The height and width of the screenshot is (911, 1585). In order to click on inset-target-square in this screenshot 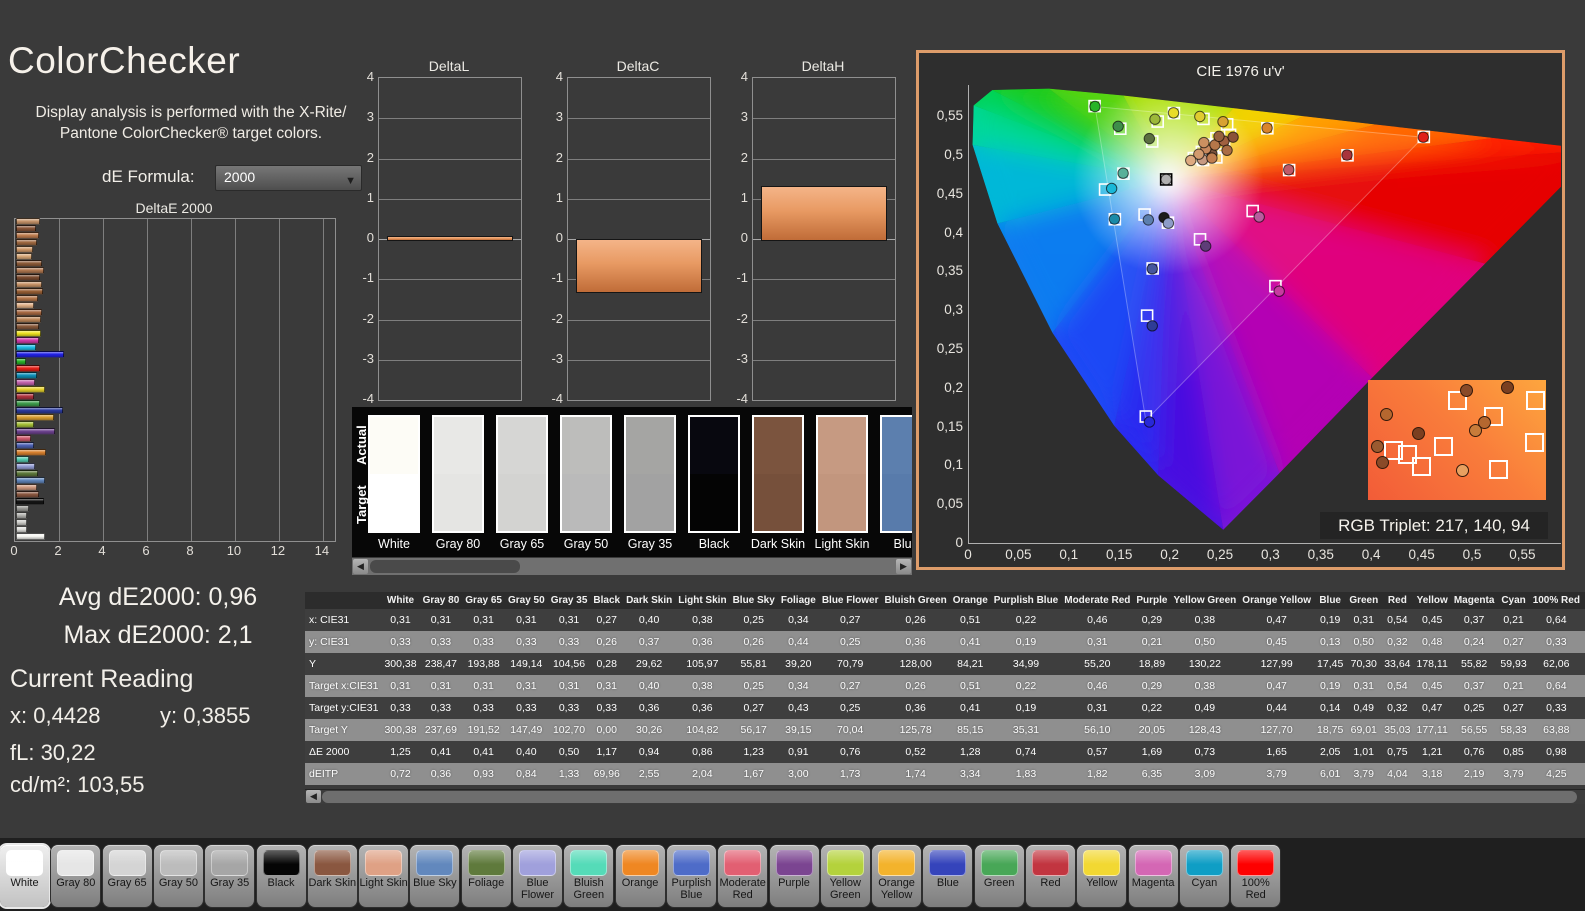, I will do `click(1534, 443)`.